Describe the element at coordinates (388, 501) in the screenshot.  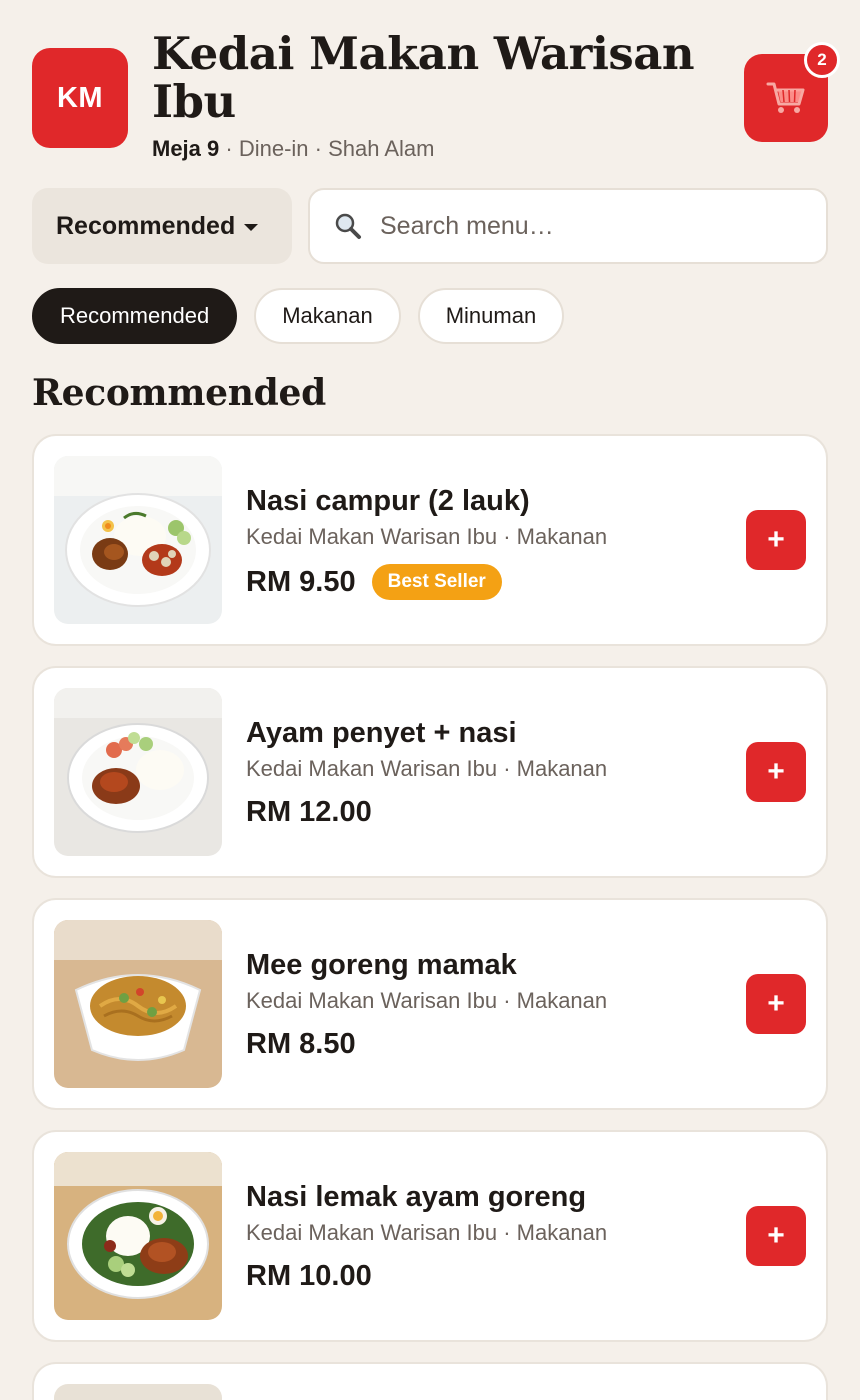
I see `item-name: Nasi campur (2 lauk)` at that location.